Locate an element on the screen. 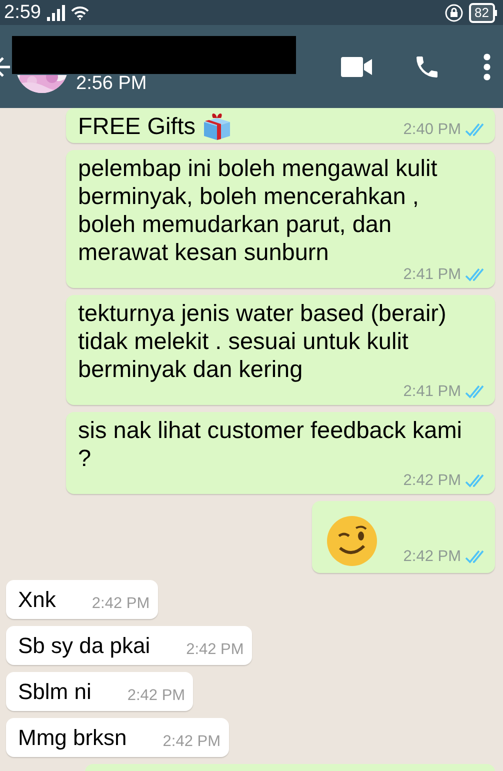 The width and height of the screenshot is (503, 771). message-text: pelembap ini boleh mengawal kulit berminyak, boleh mencerahkan , boleh memudarkan parut, dan merawat kesan sunburn is located at coordinates (258, 210).